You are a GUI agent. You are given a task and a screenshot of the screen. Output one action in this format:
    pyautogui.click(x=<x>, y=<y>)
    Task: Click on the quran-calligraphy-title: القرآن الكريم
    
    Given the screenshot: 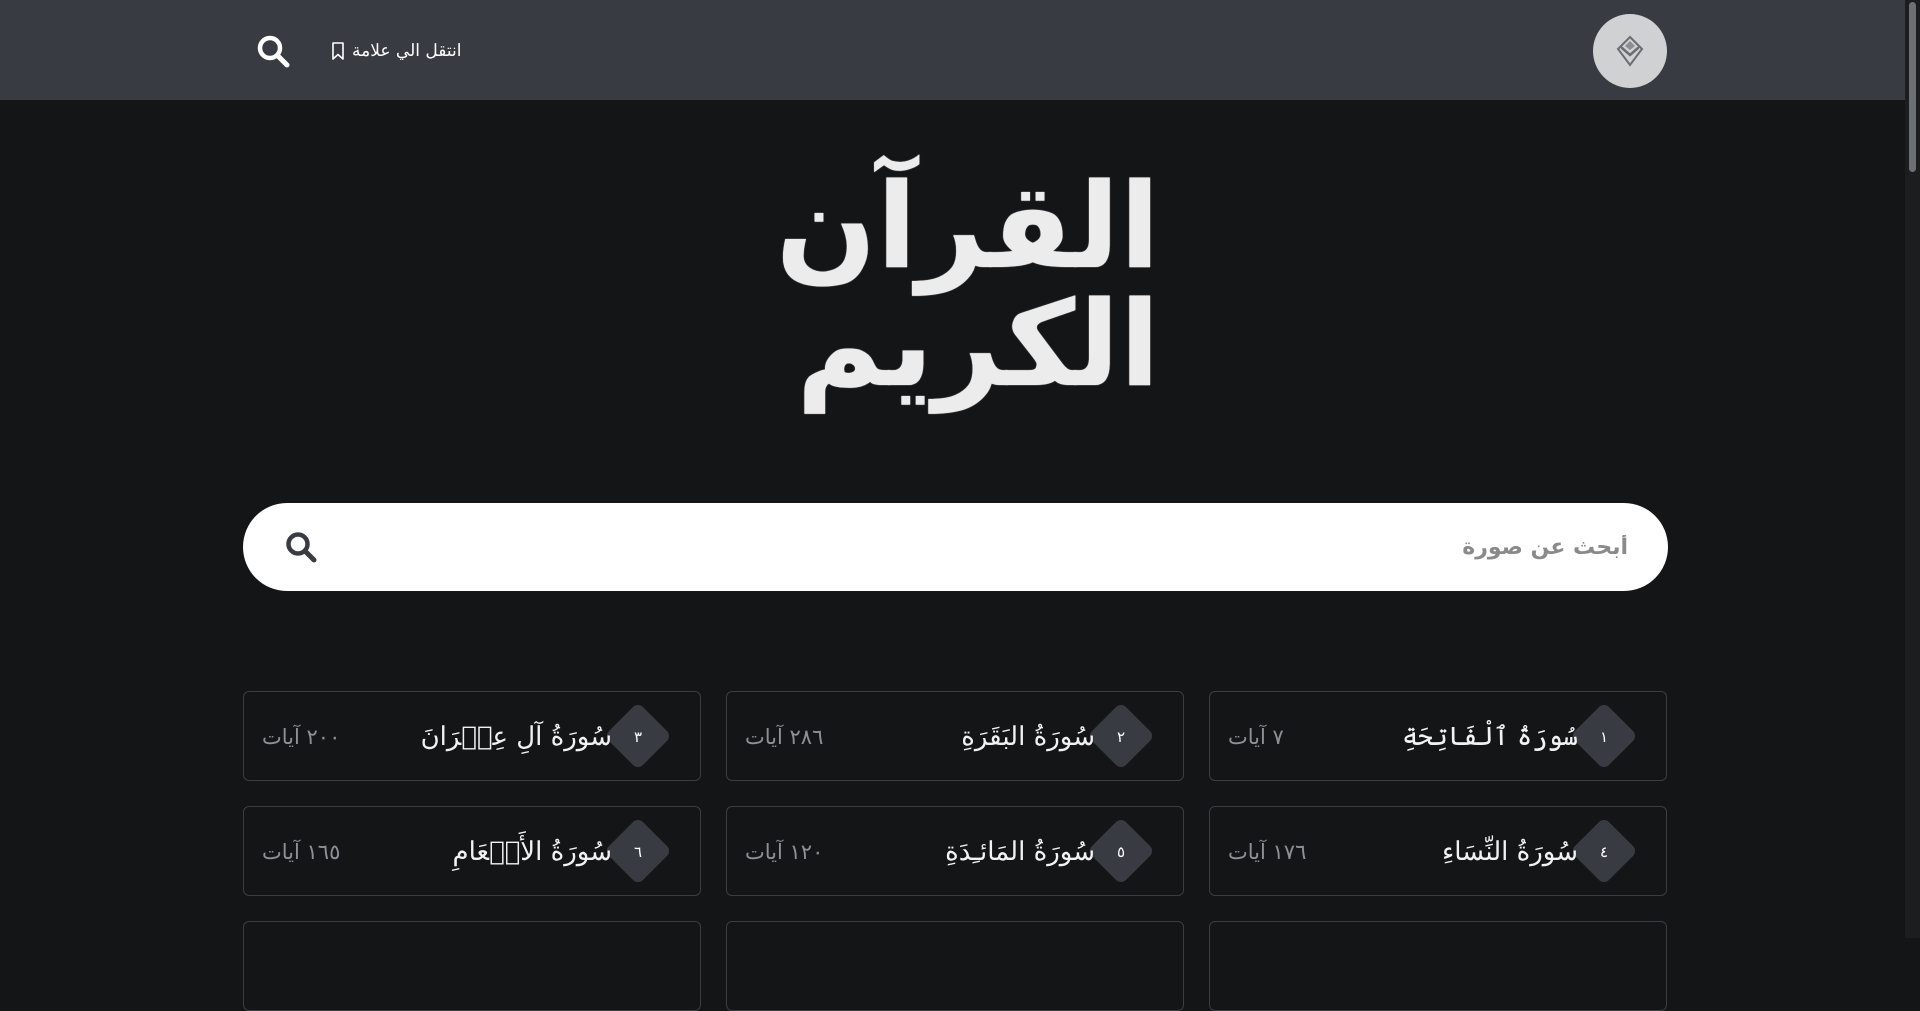 What is the action you would take?
    pyautogui.click(x=962, y=285)
    